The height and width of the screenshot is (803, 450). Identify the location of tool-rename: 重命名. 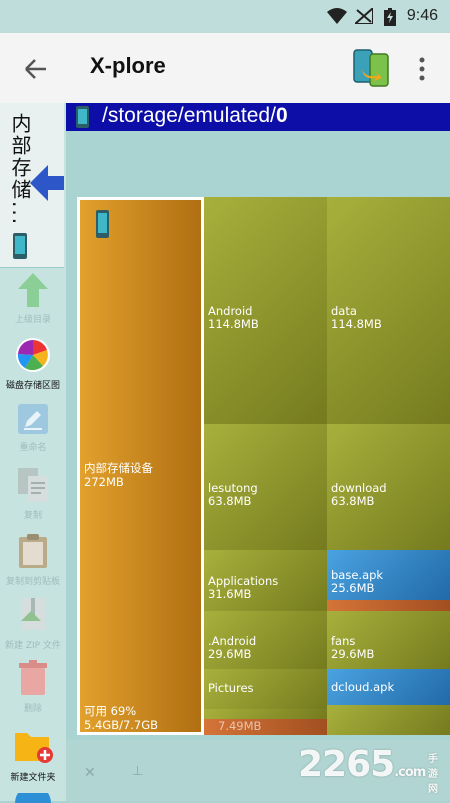
(33, 428).